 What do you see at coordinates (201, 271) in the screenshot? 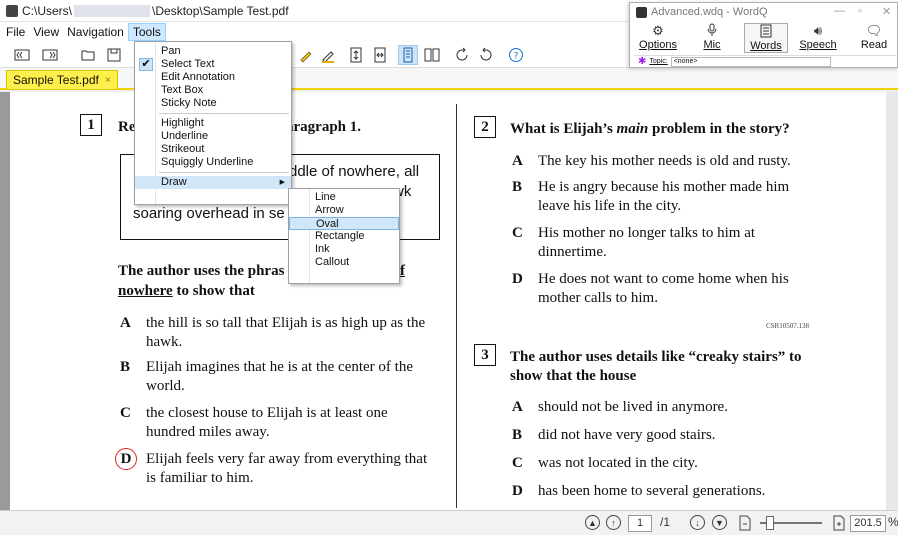
I see `question-1-stem-start: The author uses the phras` at bounding box center [201, 271].